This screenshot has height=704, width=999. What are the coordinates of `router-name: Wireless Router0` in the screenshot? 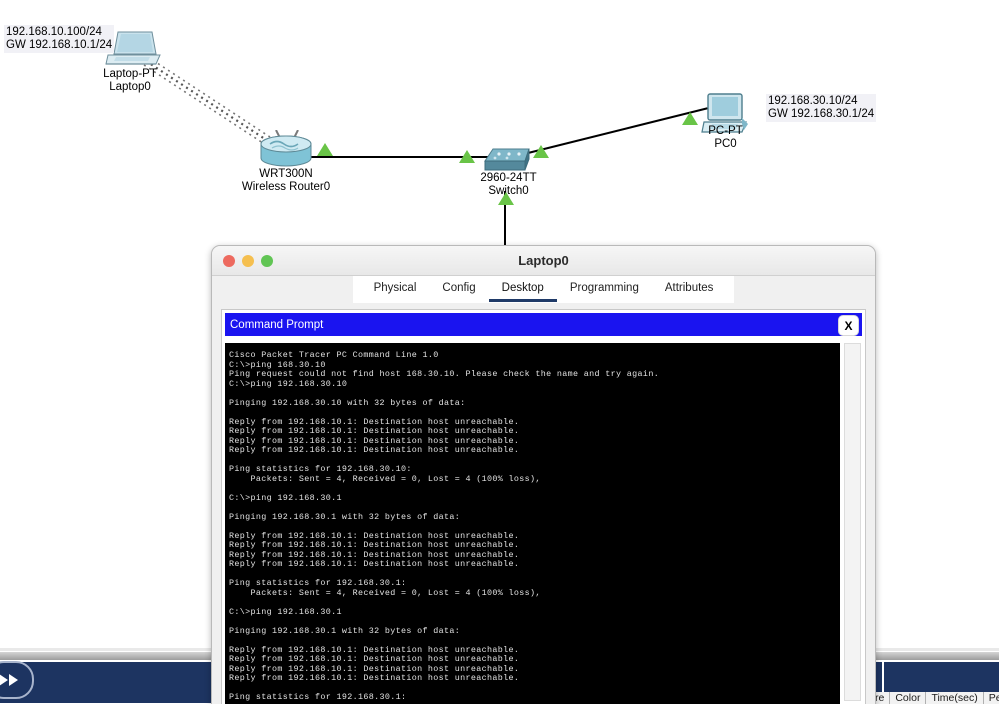 It's located at (286, 186).